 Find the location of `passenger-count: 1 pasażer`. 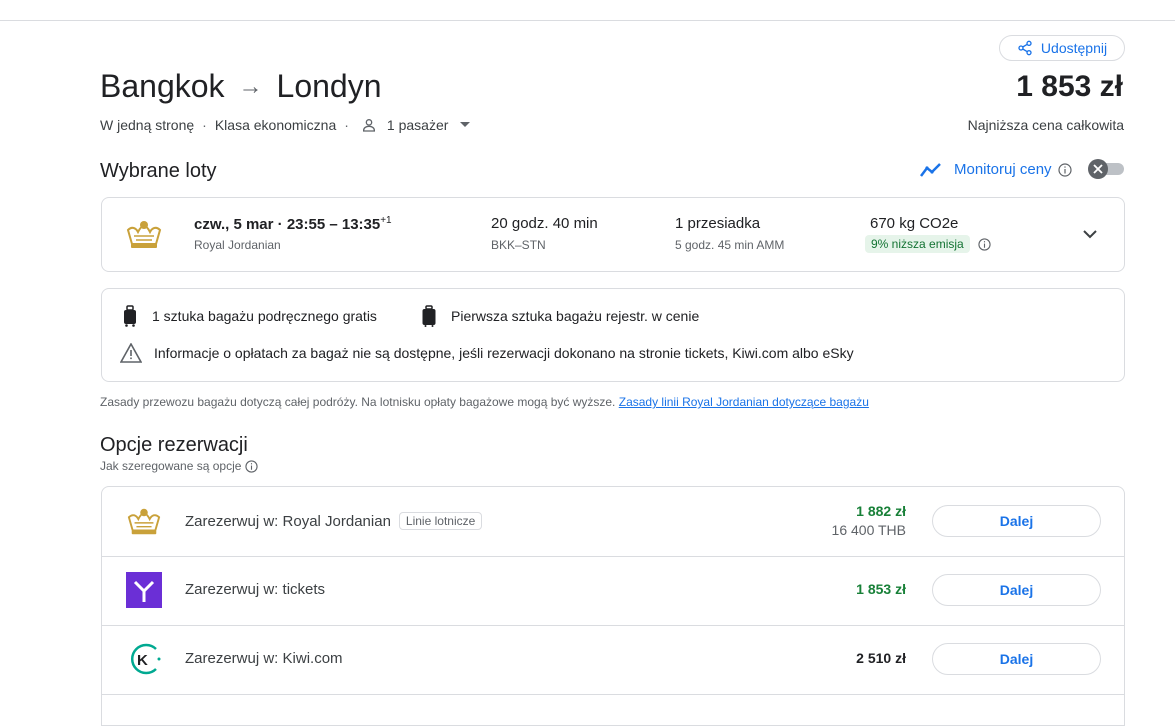

passenger-count: 1 pasażer is located at coordinates (417, 125).